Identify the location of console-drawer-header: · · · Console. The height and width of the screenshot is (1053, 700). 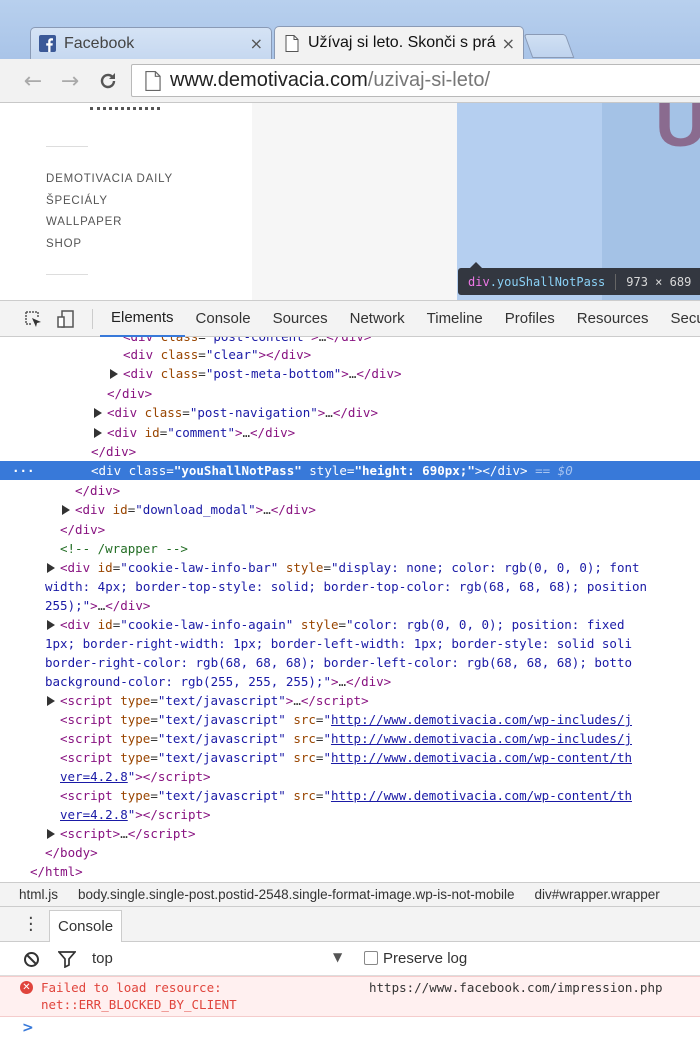
(350, 924).